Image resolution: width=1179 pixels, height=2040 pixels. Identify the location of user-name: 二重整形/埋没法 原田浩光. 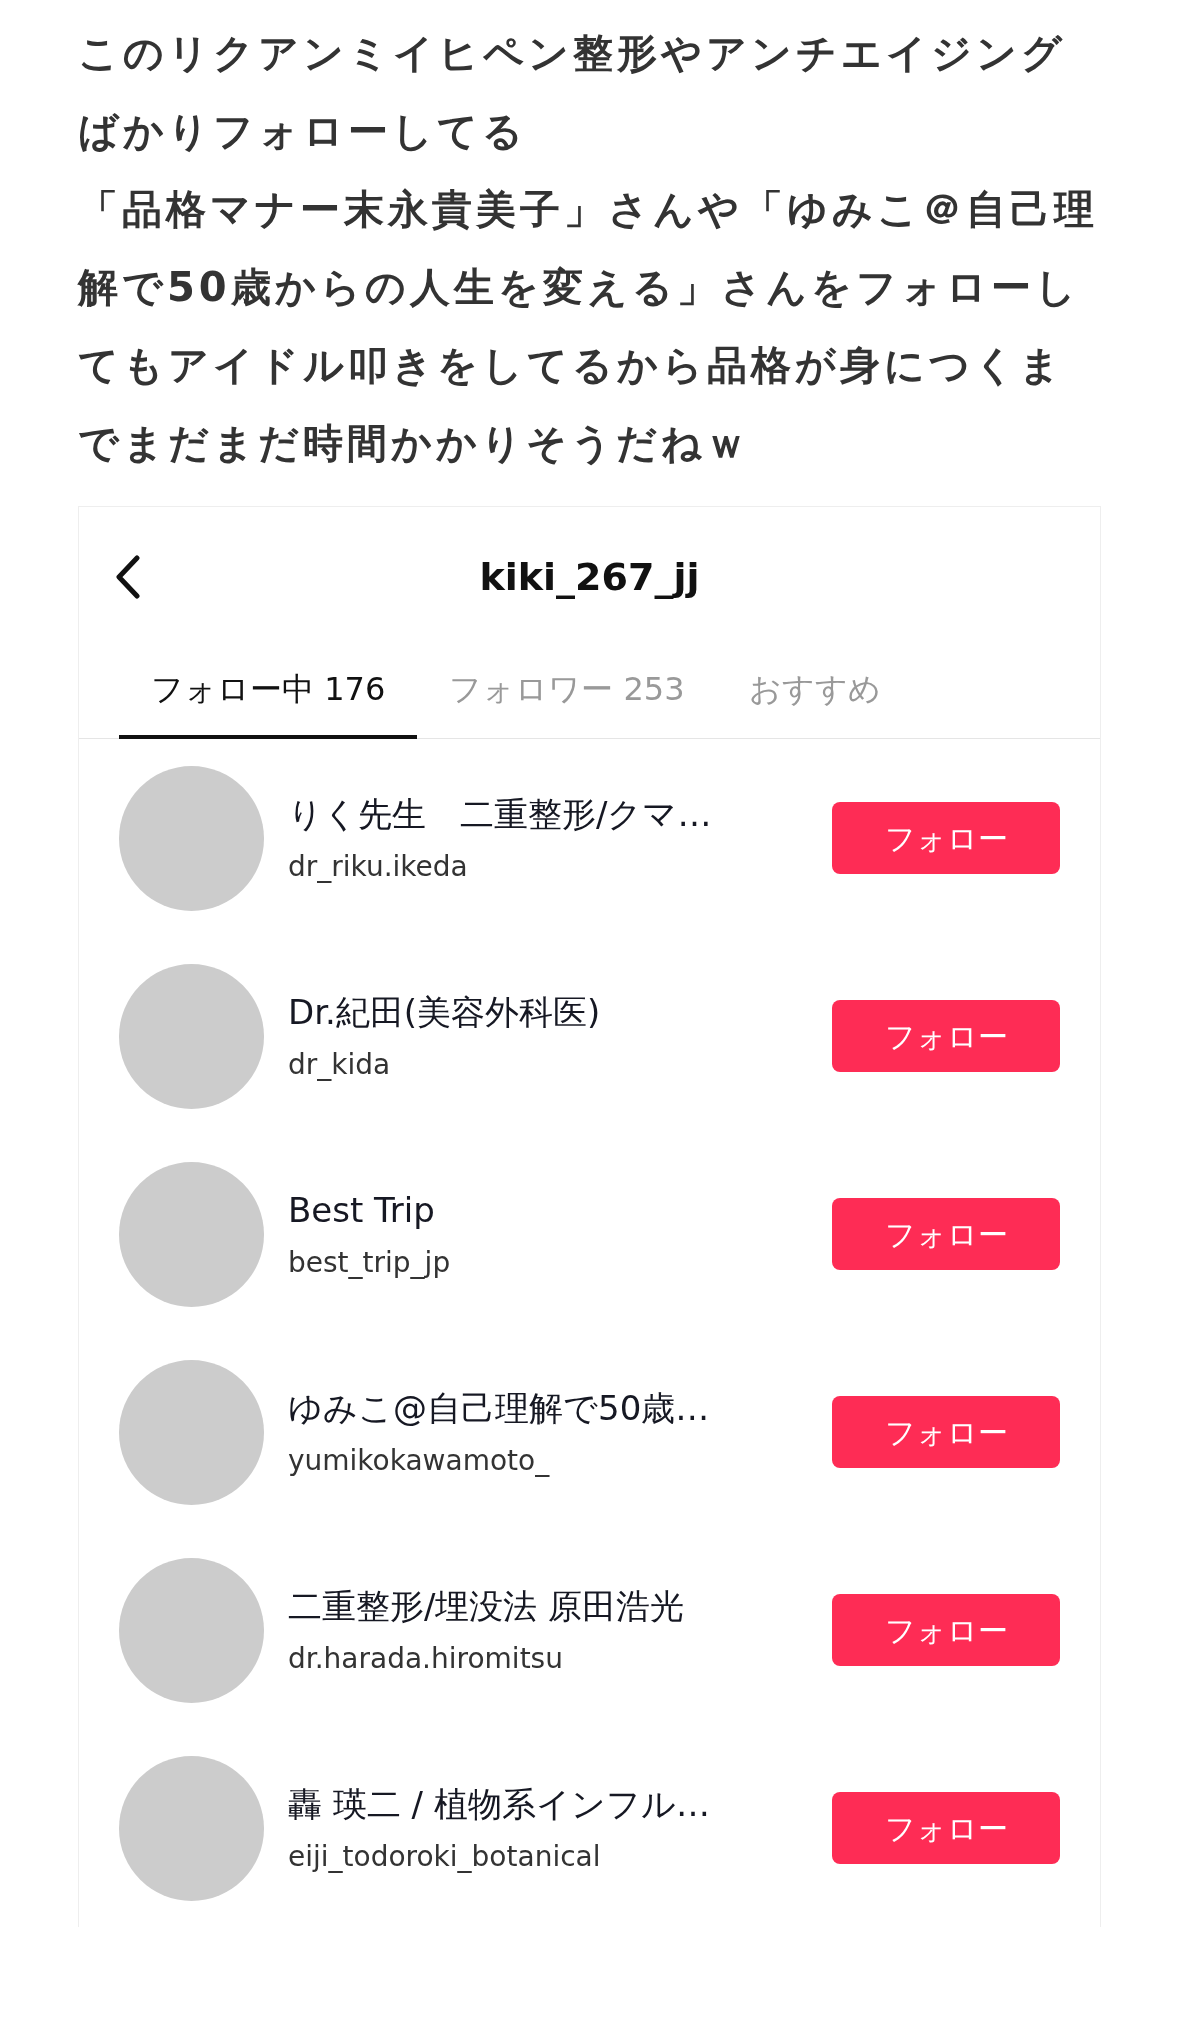
(487, 1606).